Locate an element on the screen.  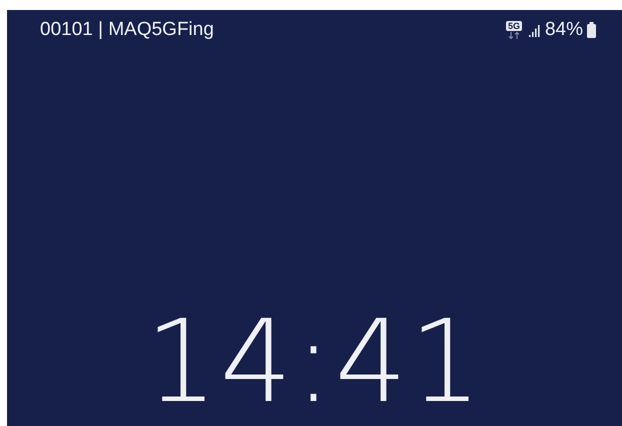
network-type-badge: 5G is located at coordinates (514, 25).